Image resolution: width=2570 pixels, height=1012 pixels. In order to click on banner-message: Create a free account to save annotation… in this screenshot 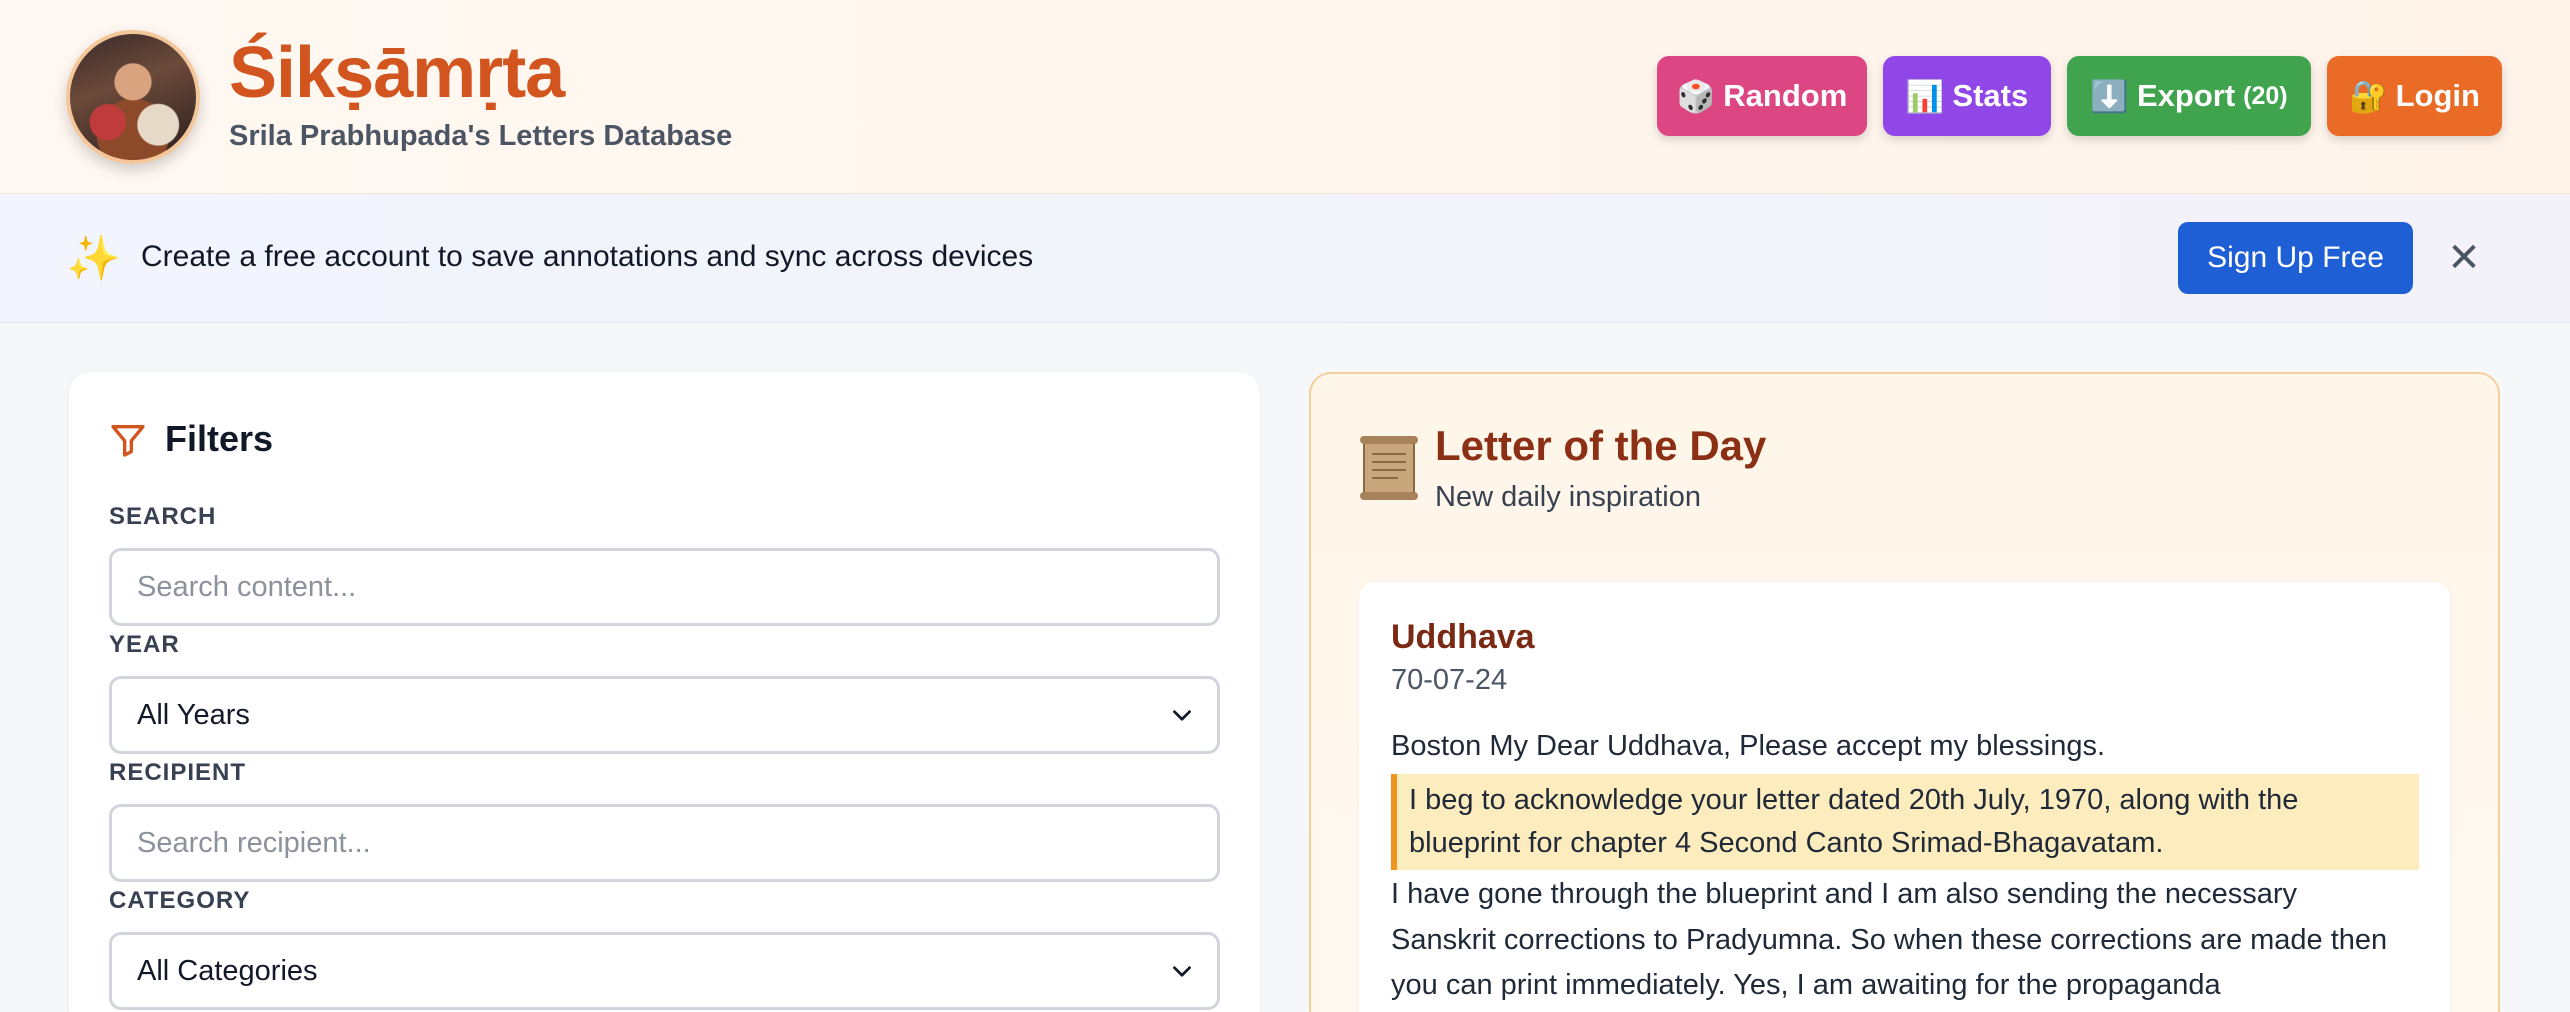, I will do `click(587, 256)`.